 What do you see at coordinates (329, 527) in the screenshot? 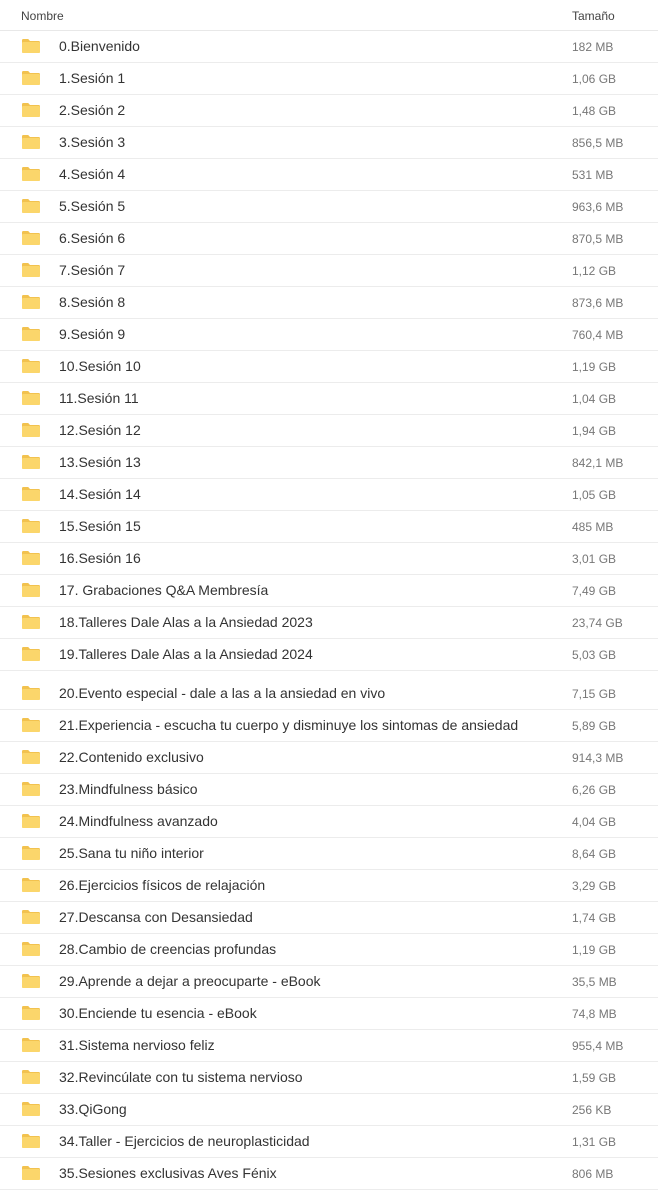
I see `table-row: 15.Sesión 15 485 MB` at bounding box center [329, 527].